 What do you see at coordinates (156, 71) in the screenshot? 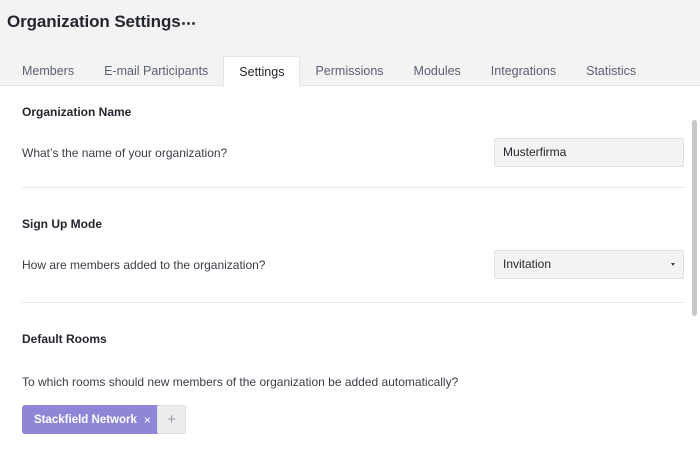
I see `tab-email-participants: E-mail Participants` at bounding box center [156, 71].